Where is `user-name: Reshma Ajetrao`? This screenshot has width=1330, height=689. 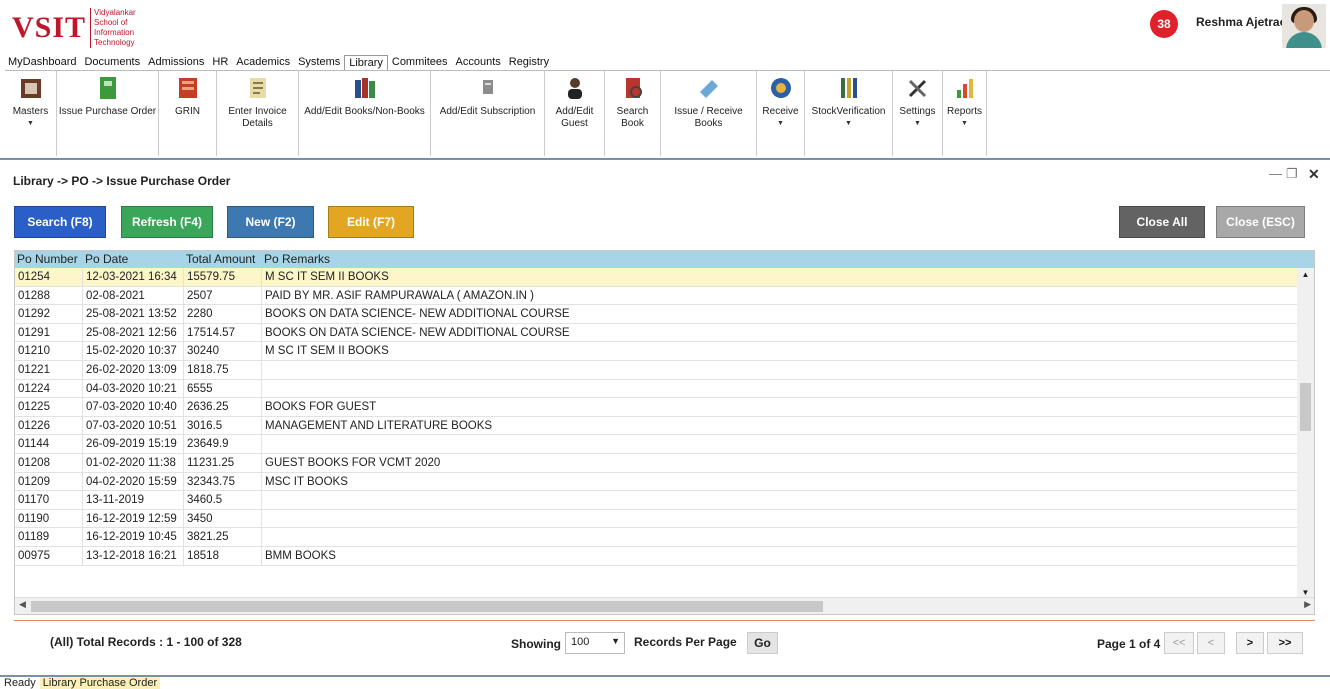 user-name: Reshma Ajetrao is located at coordinates (1241, 22).